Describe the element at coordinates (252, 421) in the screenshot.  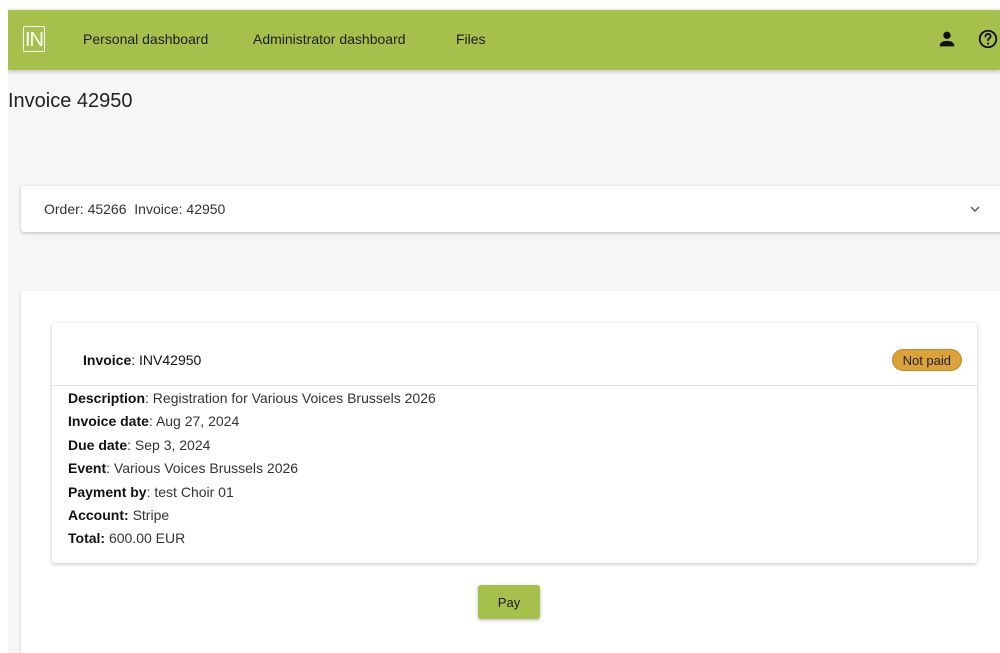
I see `detail-row-invoice-date: Invoice date: Aug 27, 2024` at that location.